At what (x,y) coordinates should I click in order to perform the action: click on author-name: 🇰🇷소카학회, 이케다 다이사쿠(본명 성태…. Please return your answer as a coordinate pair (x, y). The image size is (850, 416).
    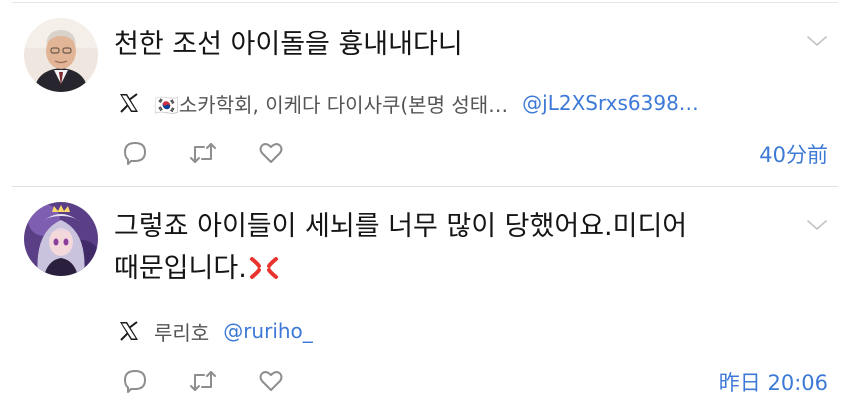
    Looking at the image, I should click on (331, 103).